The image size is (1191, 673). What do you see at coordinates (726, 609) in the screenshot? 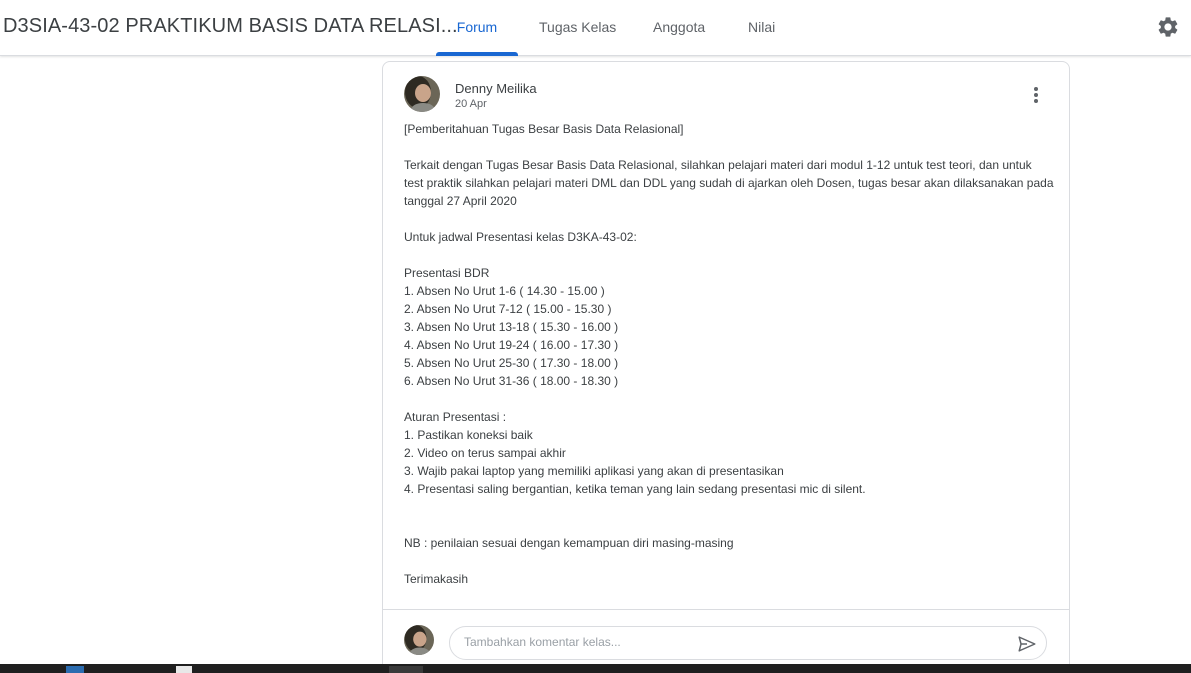
I see `divider` at bounding box center [726, 609].